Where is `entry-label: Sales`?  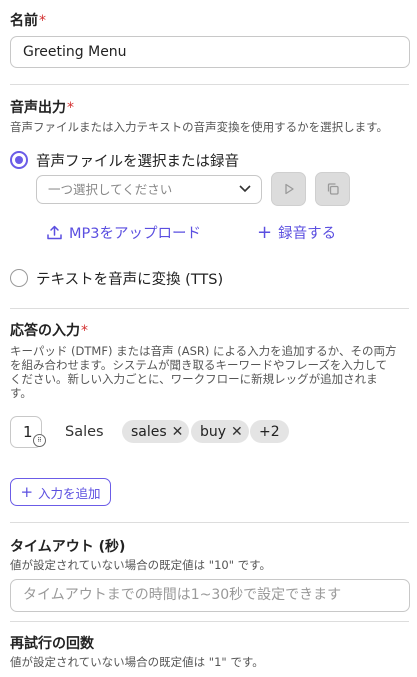
entry-label: Sales is located at coordinates (84, 432).